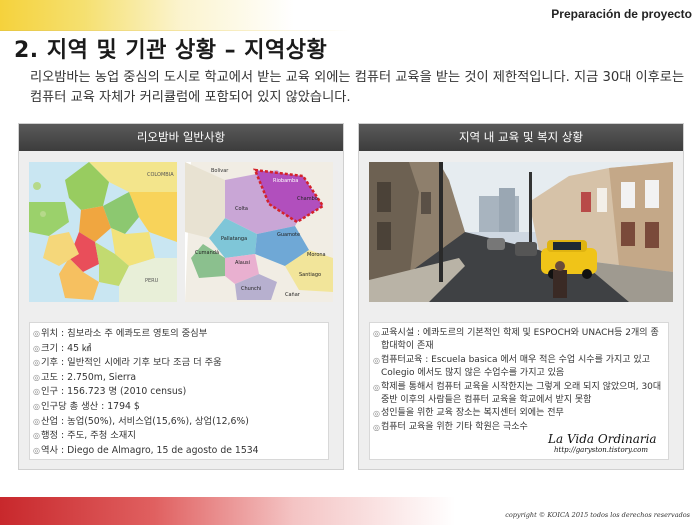 This screenshot has height=525, width=700. I want to click on list-item: ◎ 인구 : 156.723 명 (2010 census), so click(179, 392).